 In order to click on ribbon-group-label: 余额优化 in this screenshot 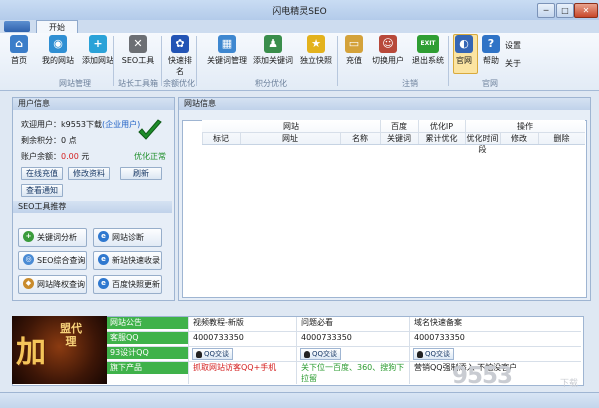, I will do `click(179, 83)`.